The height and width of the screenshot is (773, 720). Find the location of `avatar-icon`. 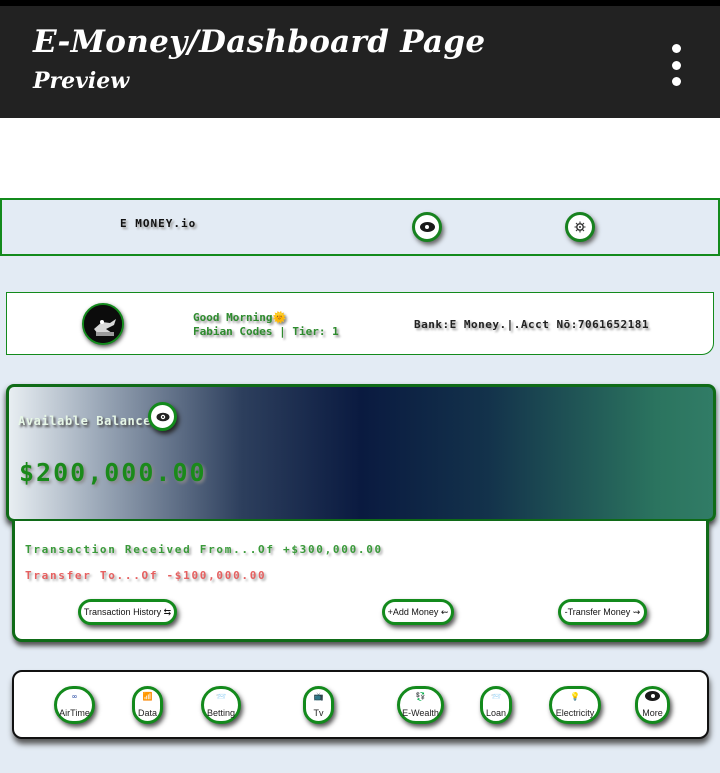

avatar-icon is located at coordinates (103, 324).